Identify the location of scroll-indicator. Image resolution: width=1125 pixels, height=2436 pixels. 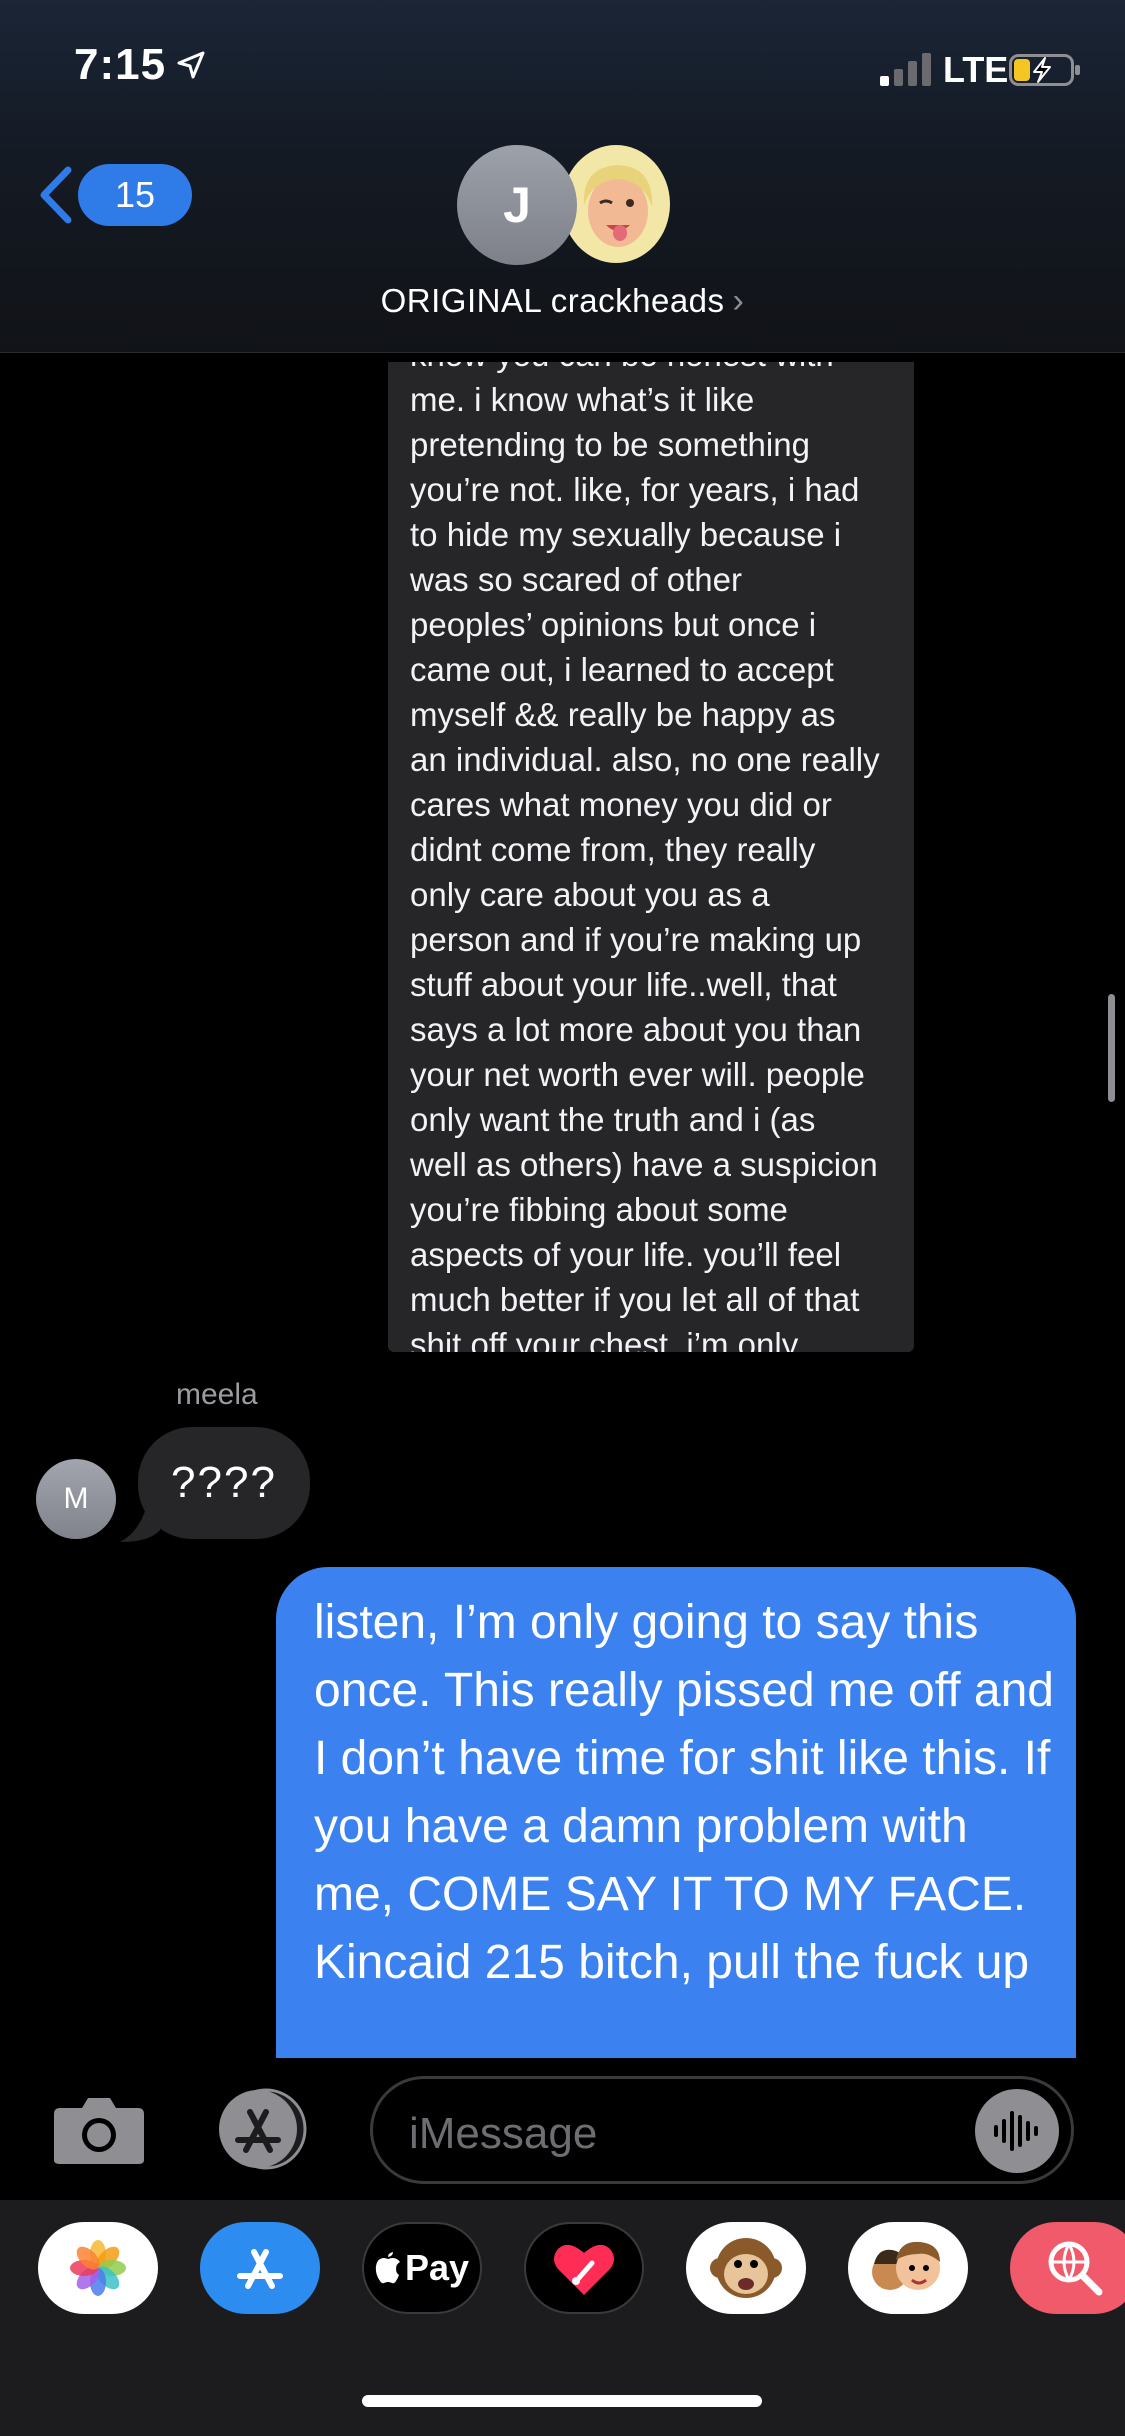
(1111, 1048).